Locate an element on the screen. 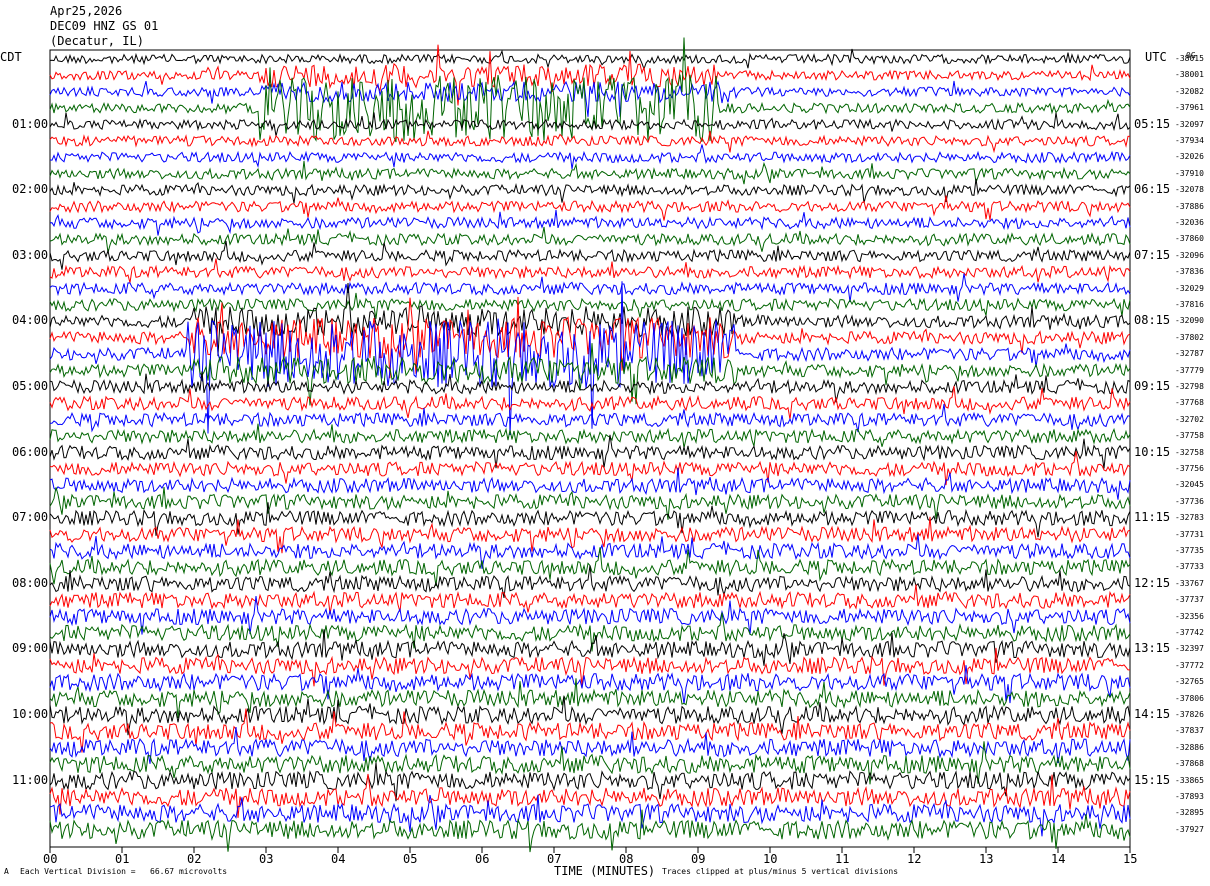 This screenshot has height=886, width=1210. right-time-label: 09:15 is located at coordinates (1152, 386).